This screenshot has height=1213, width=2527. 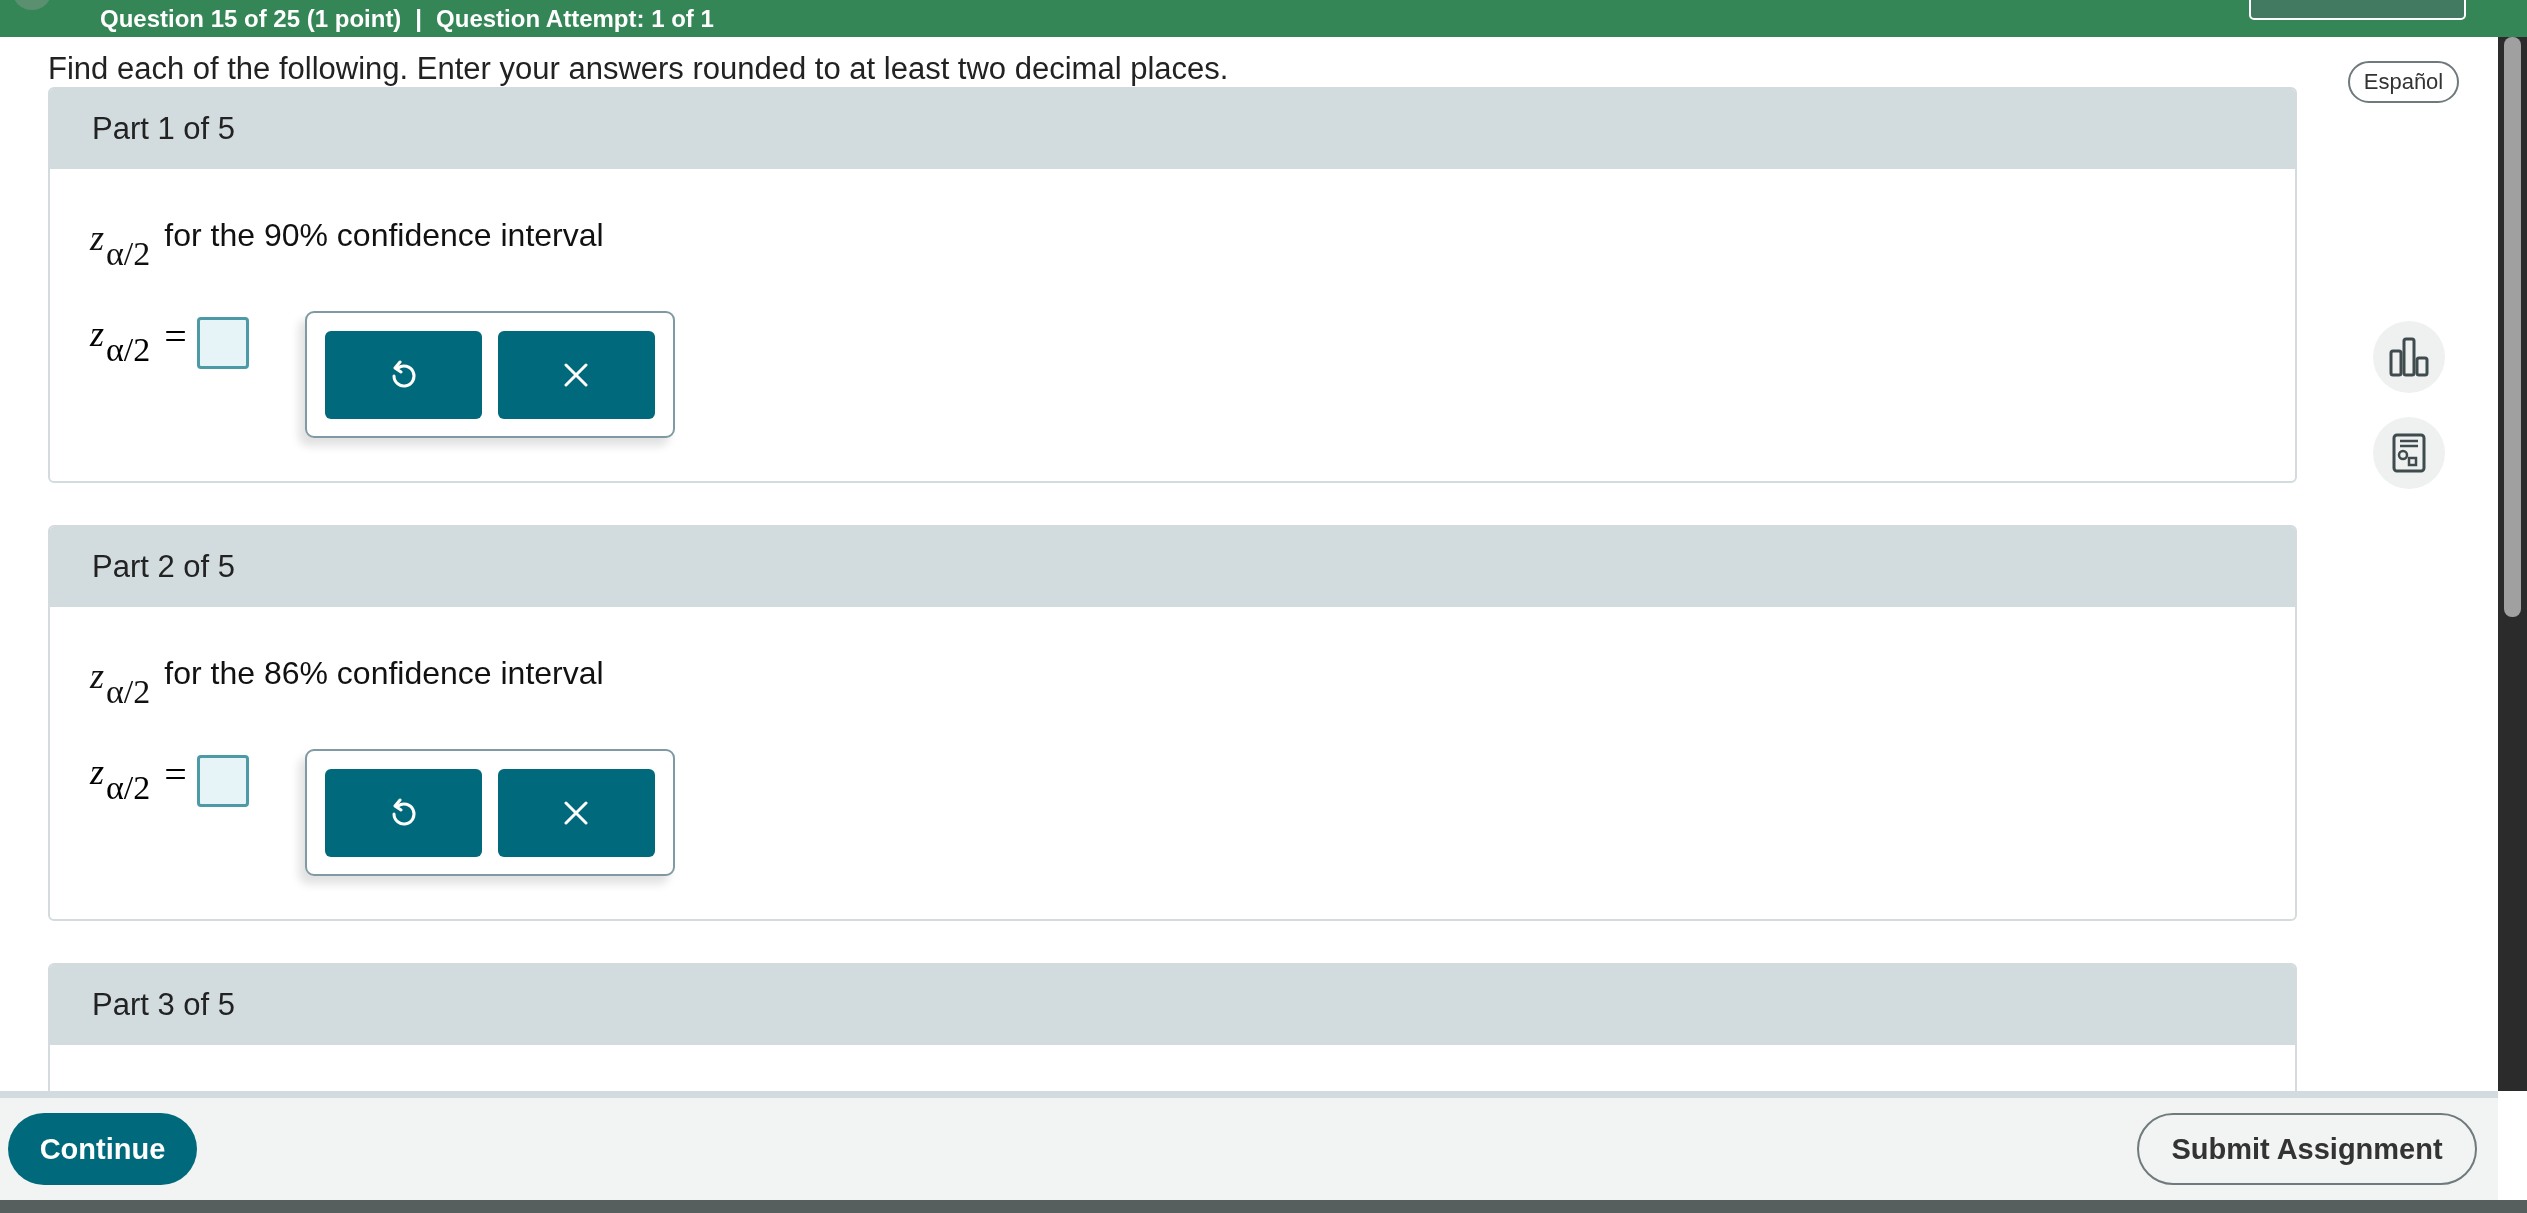 I want to click on submit-button: Submit Assignment, so click(x=2307, y=1149).